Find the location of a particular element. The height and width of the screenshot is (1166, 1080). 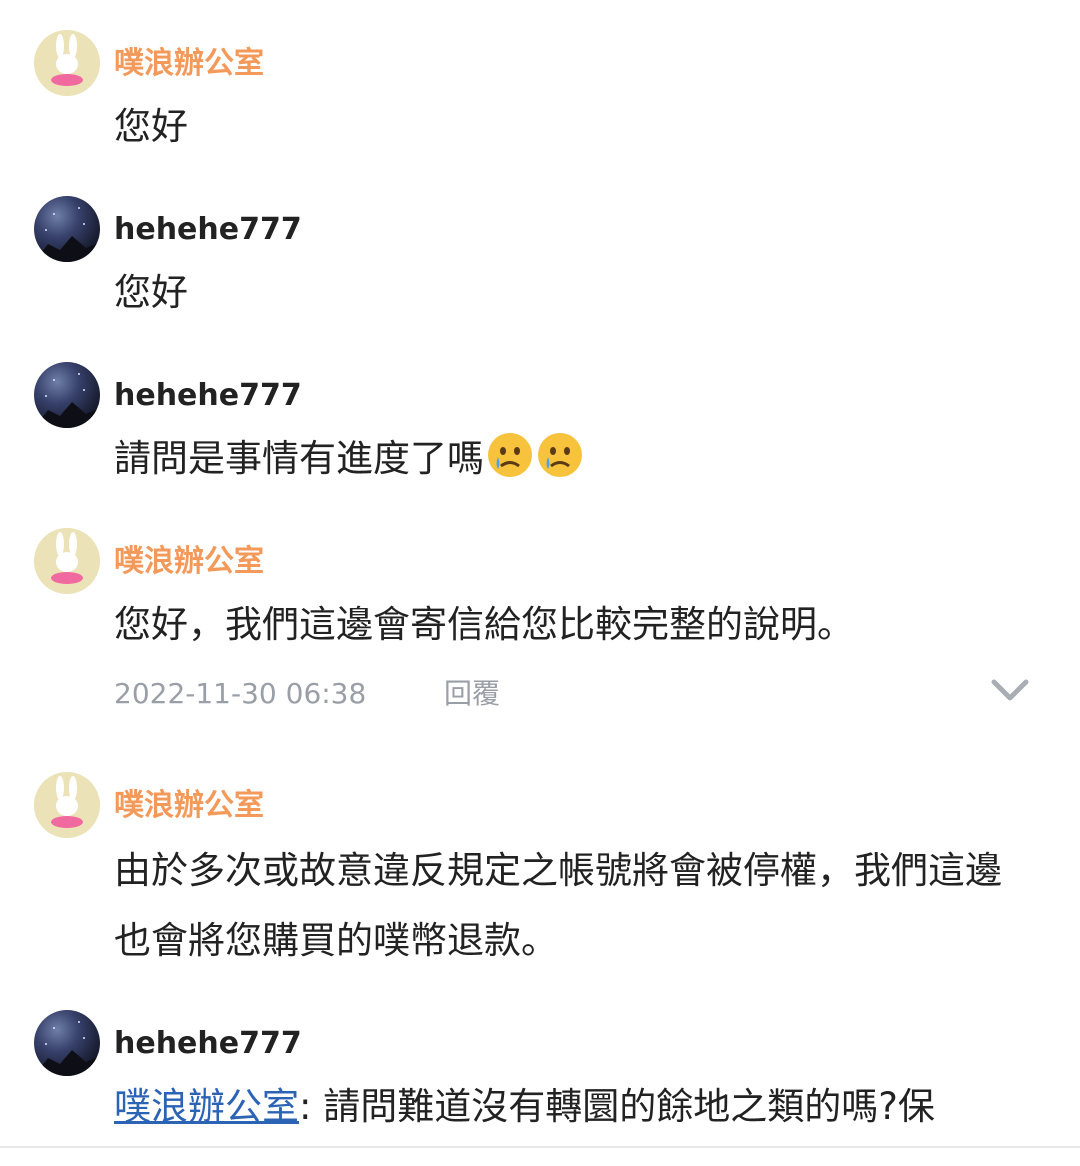

message-text-body: : 請問難道沒有轉圜的餘地之類的嗎?保 is located at coordinates (617, 1106).